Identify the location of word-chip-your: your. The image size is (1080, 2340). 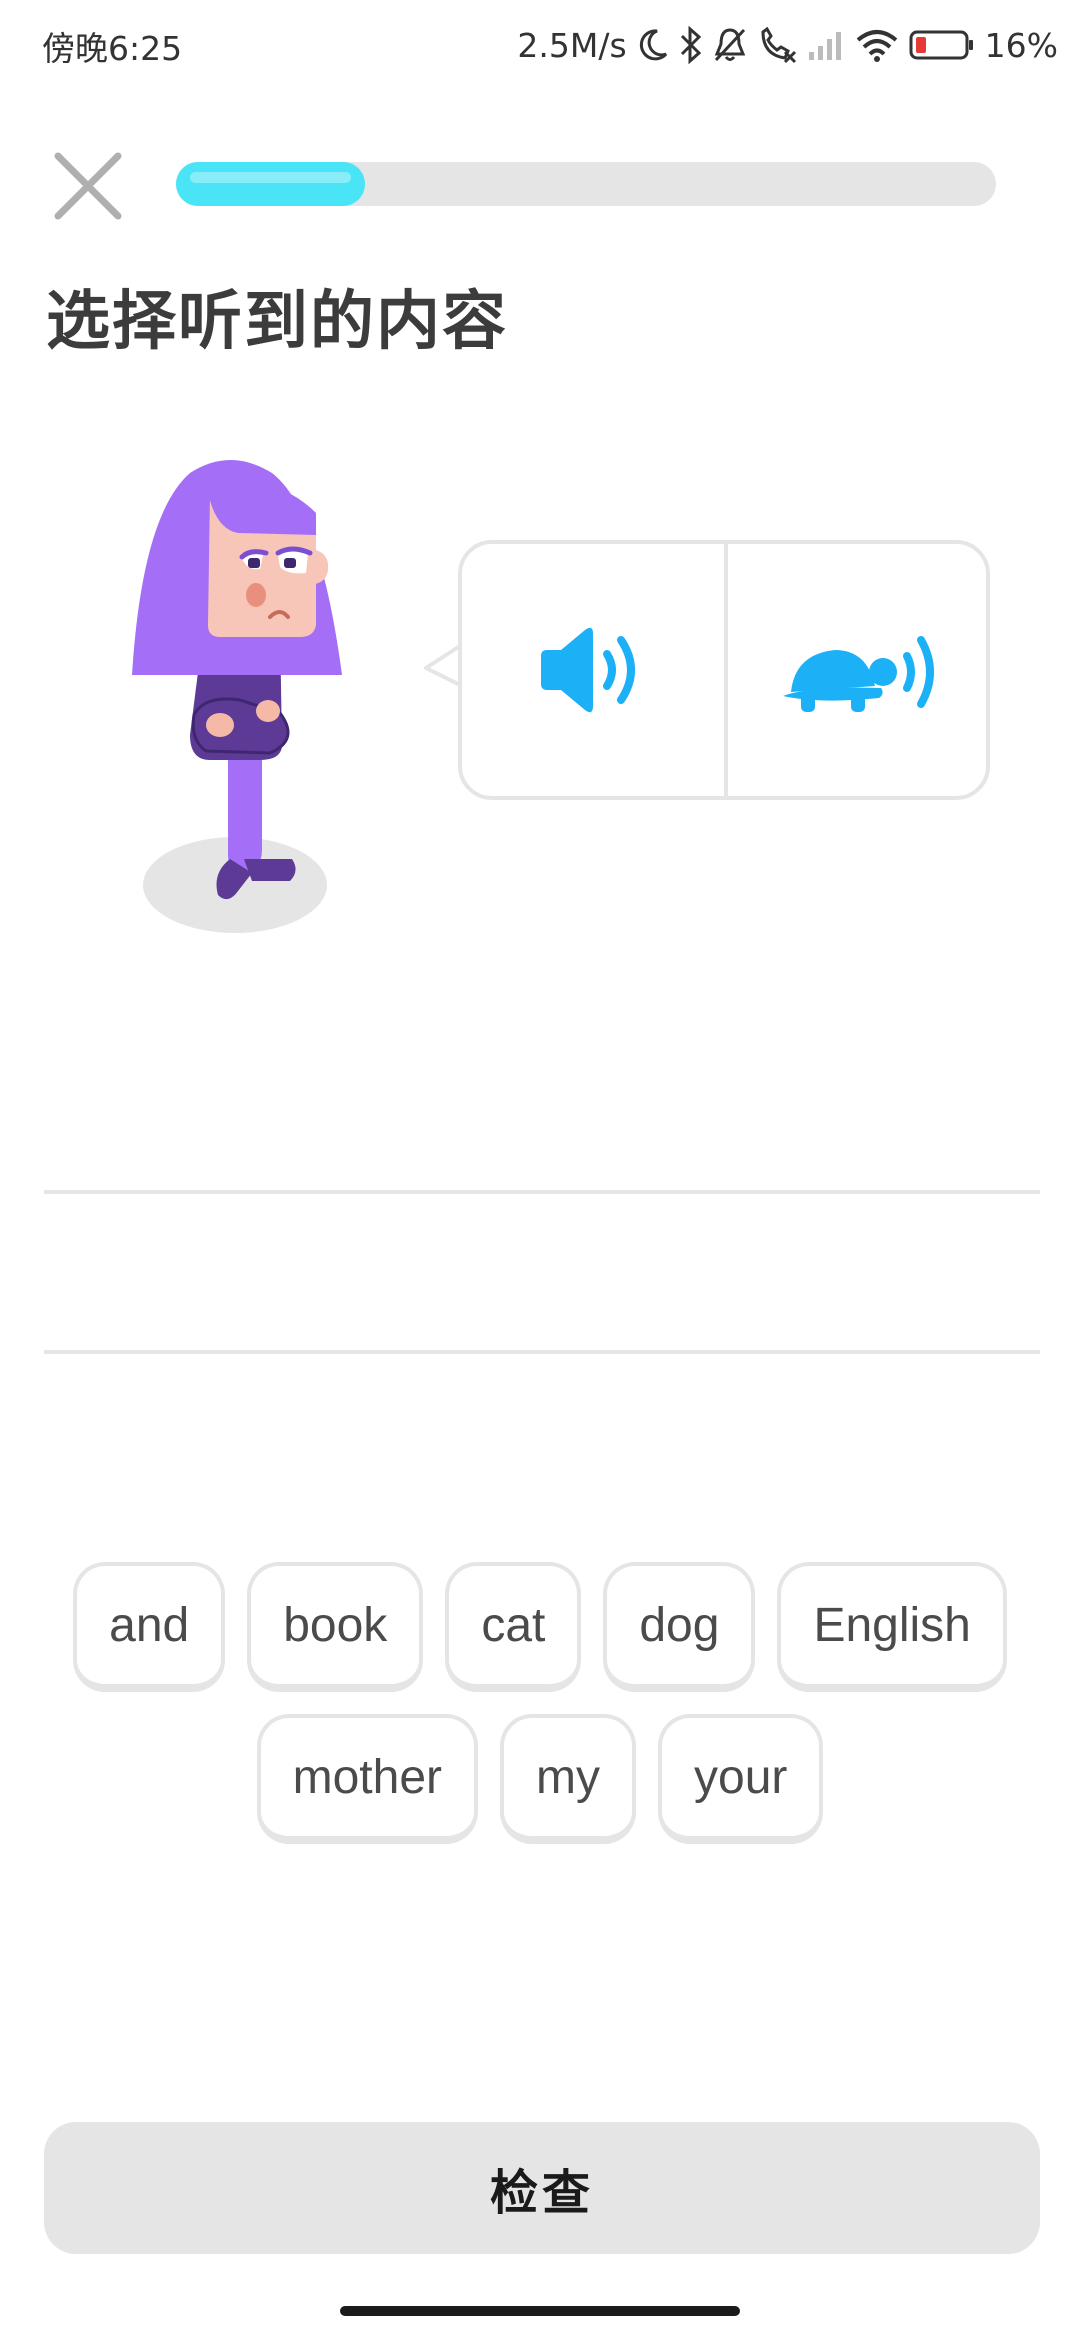
(741, 1779).